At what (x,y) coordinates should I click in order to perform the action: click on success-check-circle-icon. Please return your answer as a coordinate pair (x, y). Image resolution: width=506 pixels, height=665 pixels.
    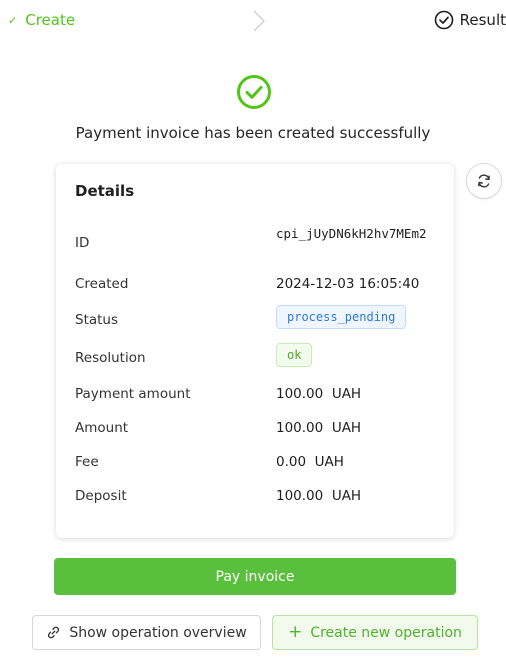
    Looking at the image, I should click on (254, 92).